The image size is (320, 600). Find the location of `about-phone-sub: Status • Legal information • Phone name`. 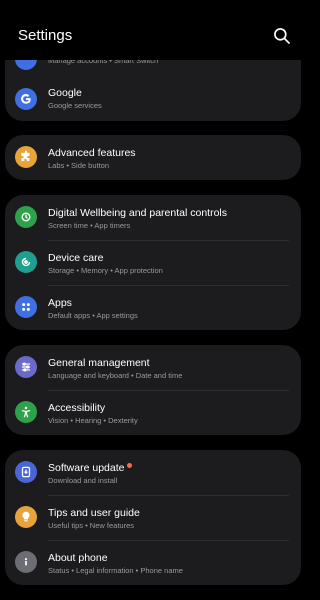

about-phone-sub: Status • Legal information • Phone name is located at coordinates (115, 570).